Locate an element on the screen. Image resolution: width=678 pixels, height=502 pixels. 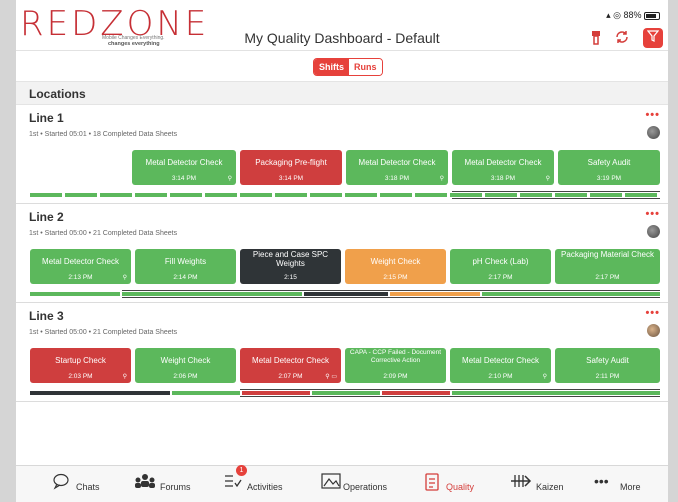
data-sheet-card: Metal Detector Check 2:07 PM ⚲ ▭ is located at coordinates (290, 365).